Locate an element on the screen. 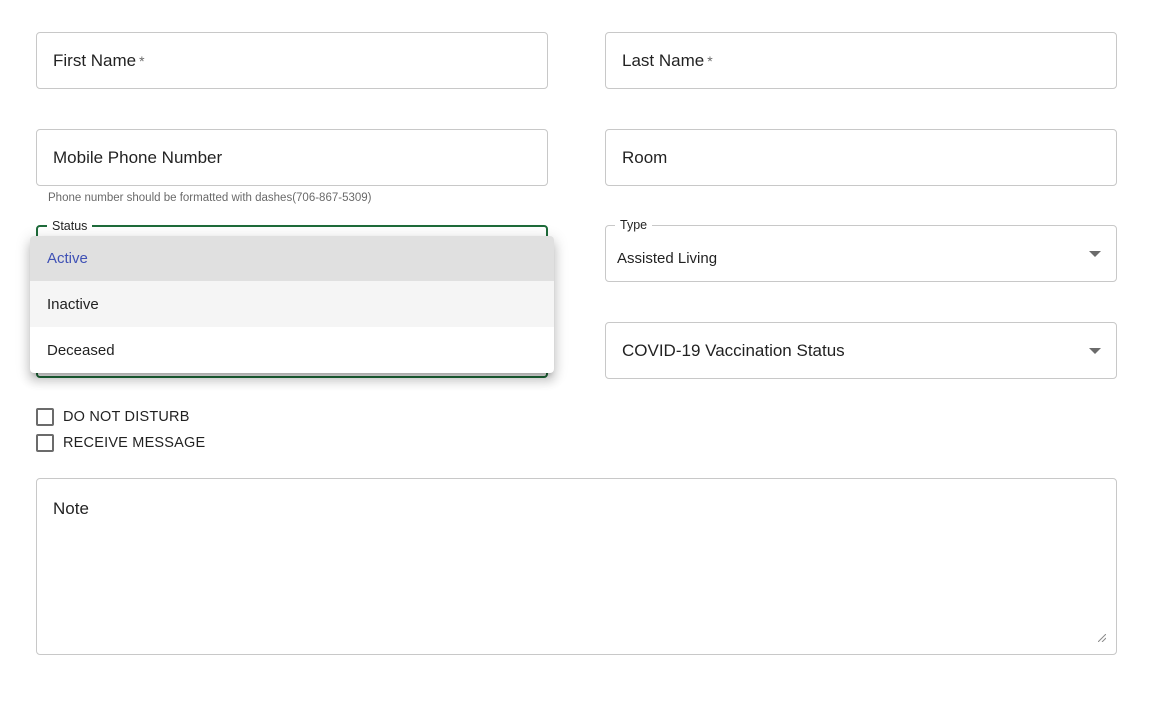 Image resolution: width=1164 pixels, height=701 pixels. last-name-field: Last Name * is located at coordinates (861, 60).